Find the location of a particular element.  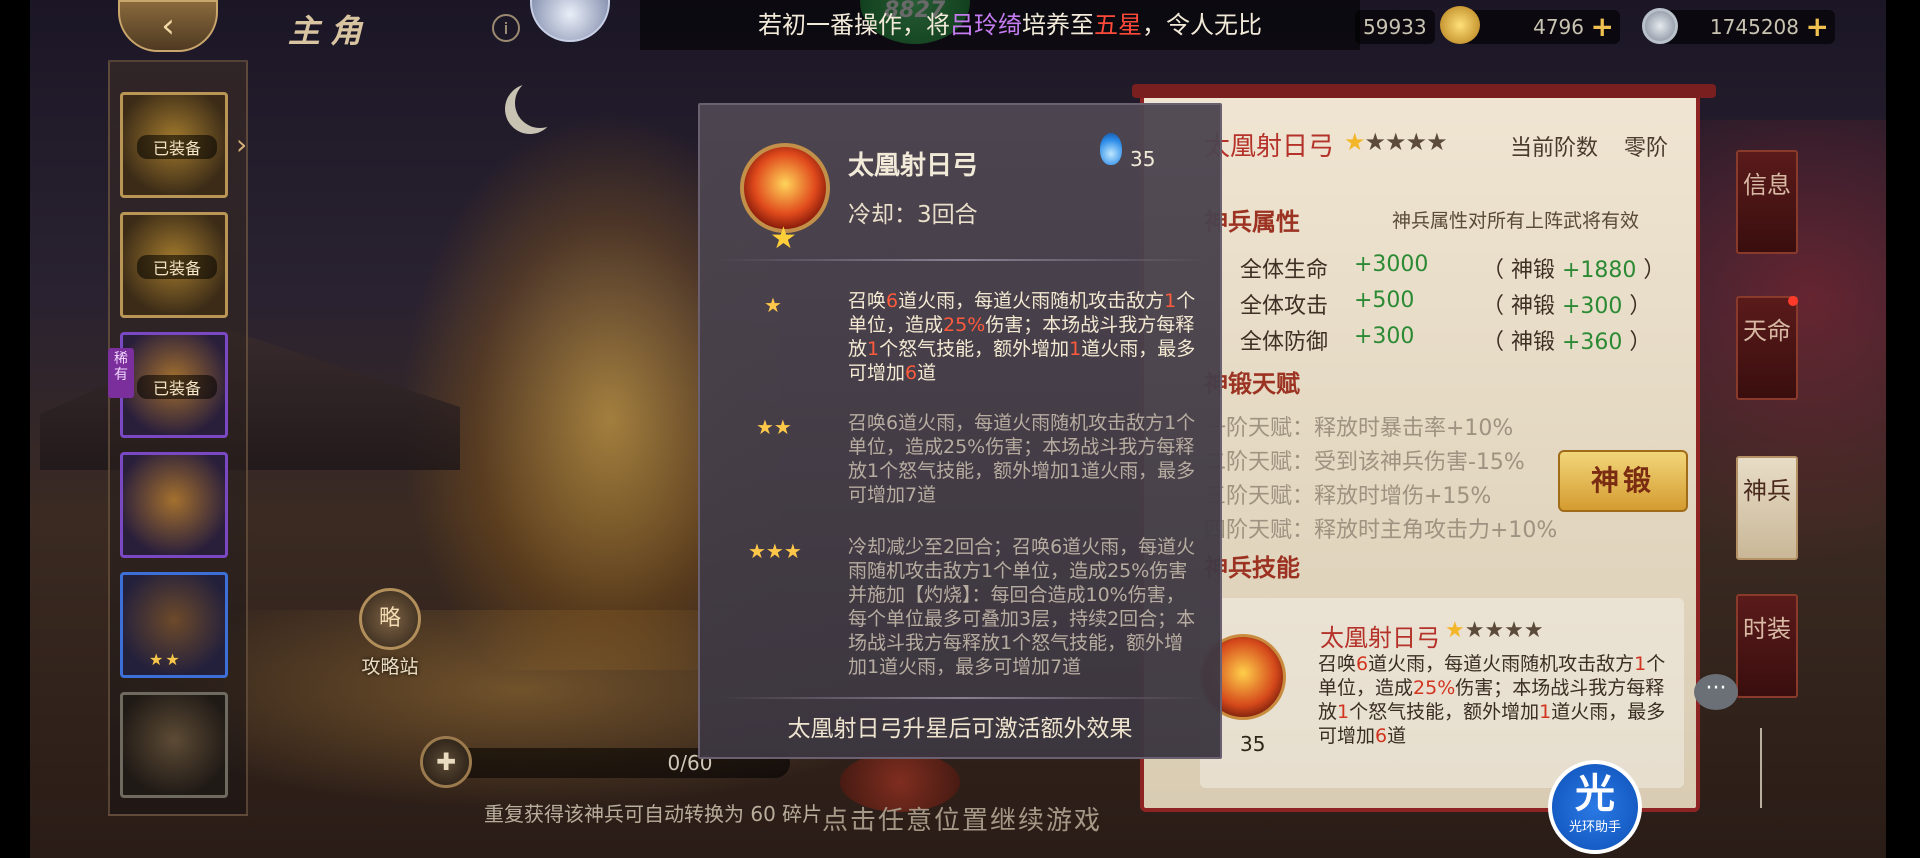

player-avatar is located at coordinates (570, 21).